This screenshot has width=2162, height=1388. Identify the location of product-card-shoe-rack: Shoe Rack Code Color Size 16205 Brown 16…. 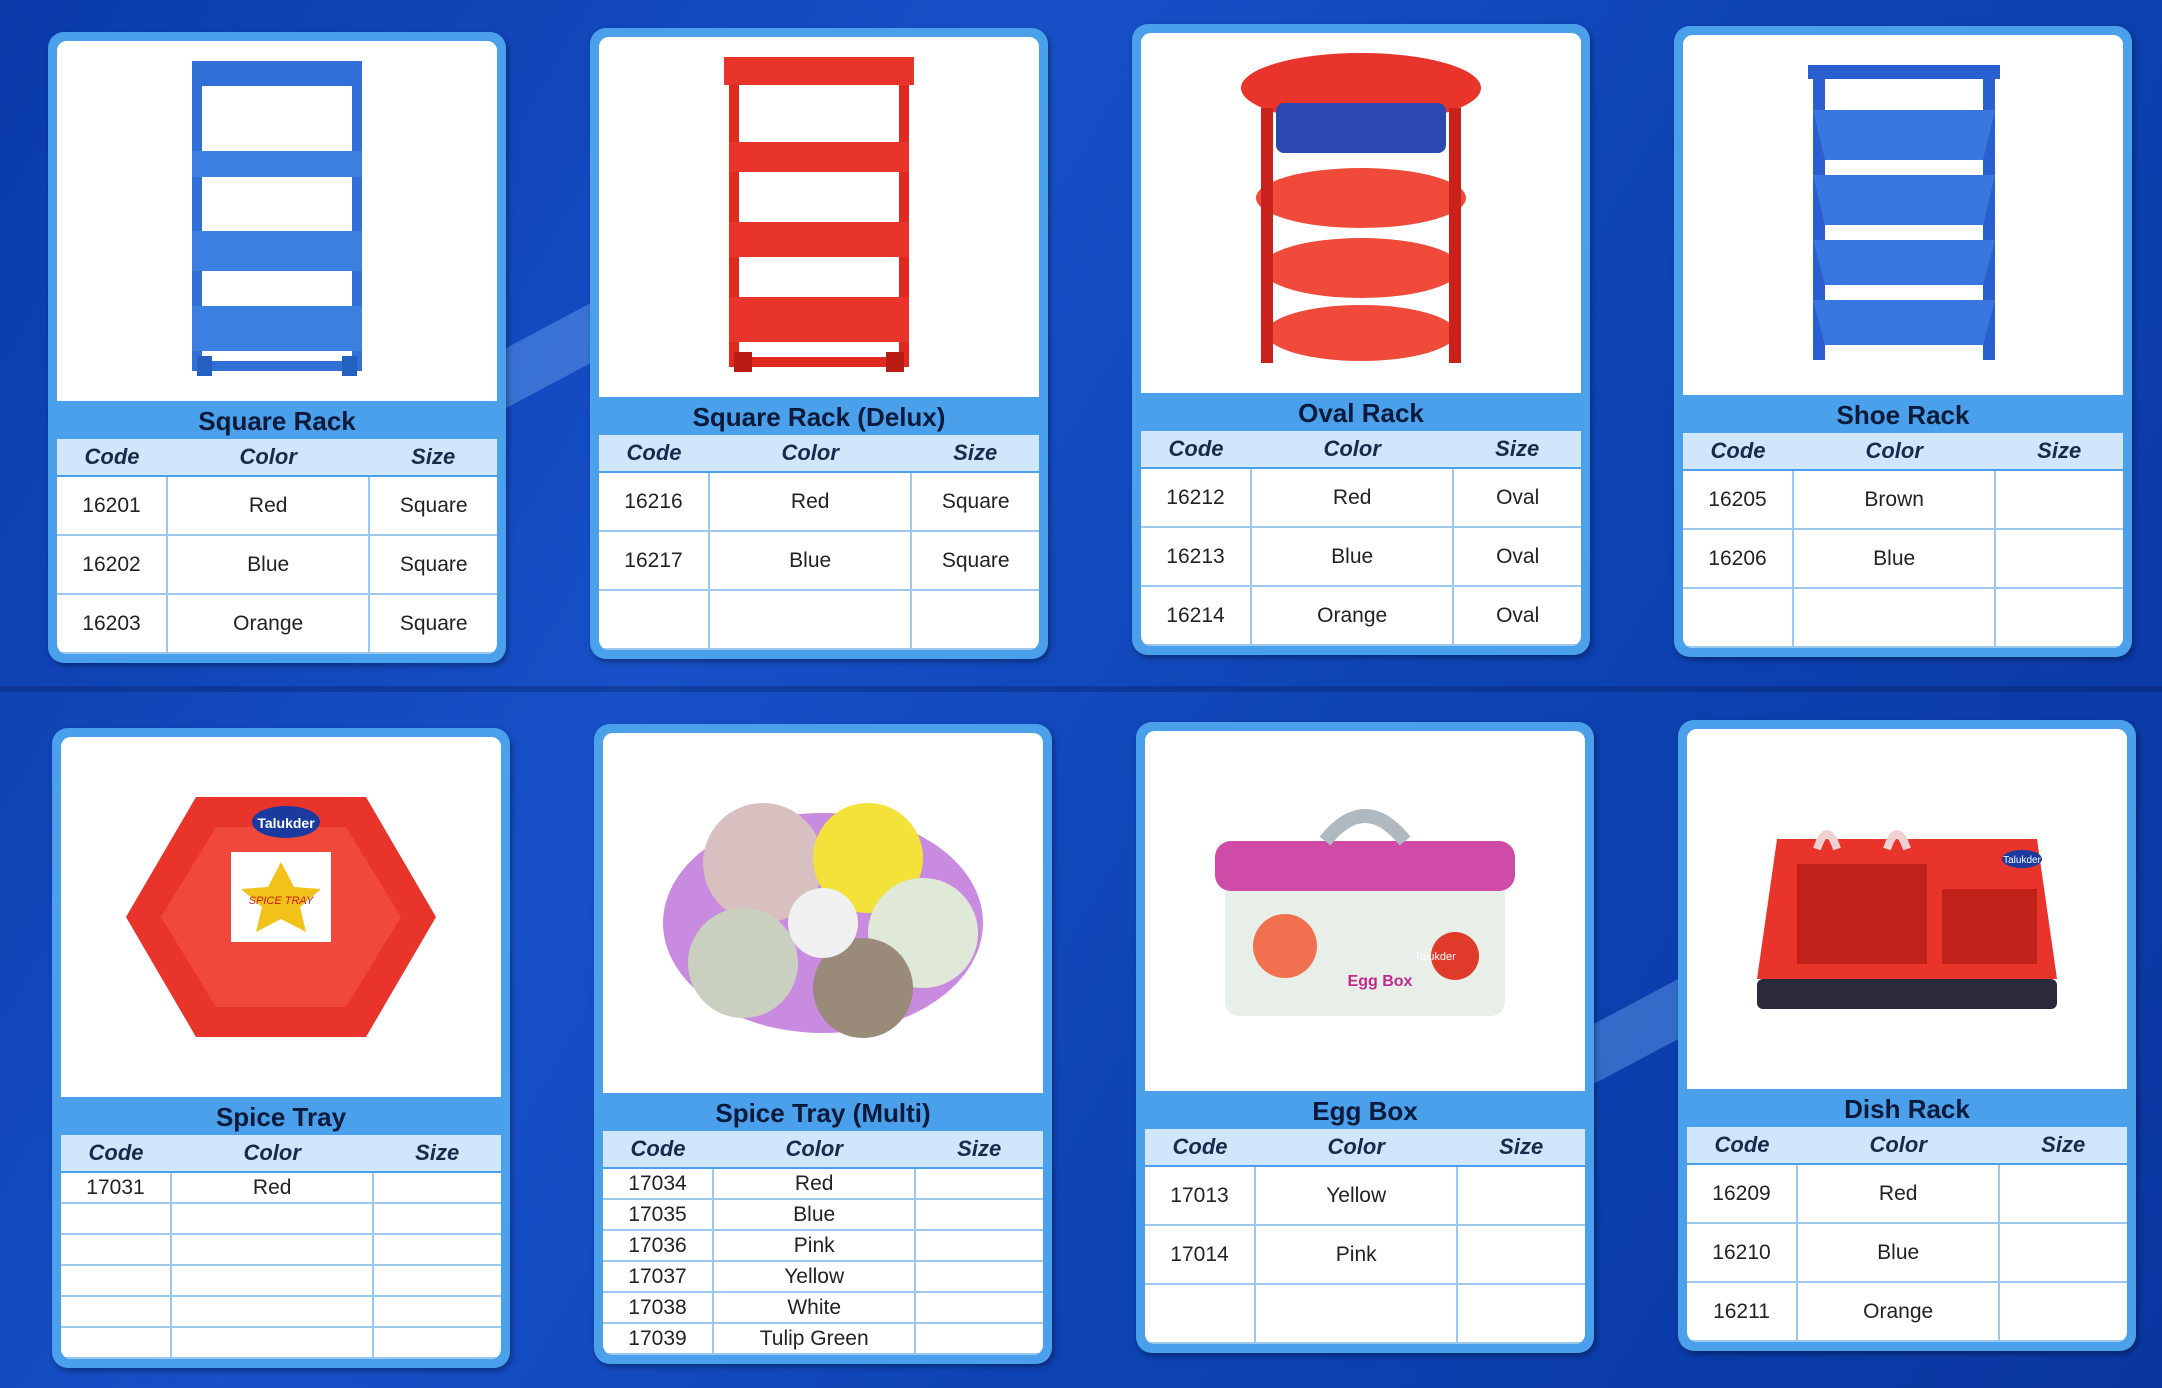
(1903, 341).